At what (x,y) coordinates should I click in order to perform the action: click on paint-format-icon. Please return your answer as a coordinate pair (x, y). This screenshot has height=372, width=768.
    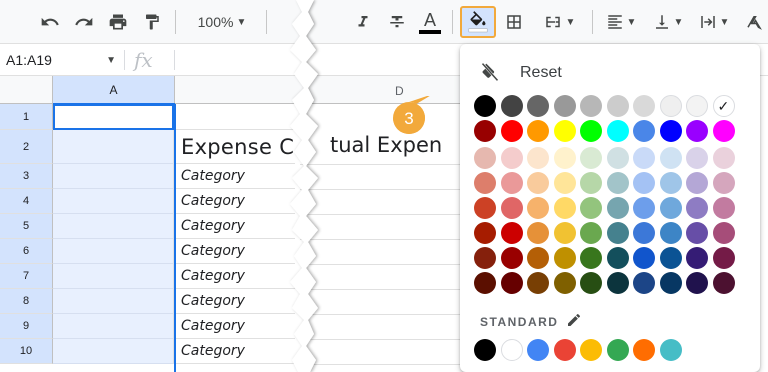
    Looking at the image, I should click on (152, 22).